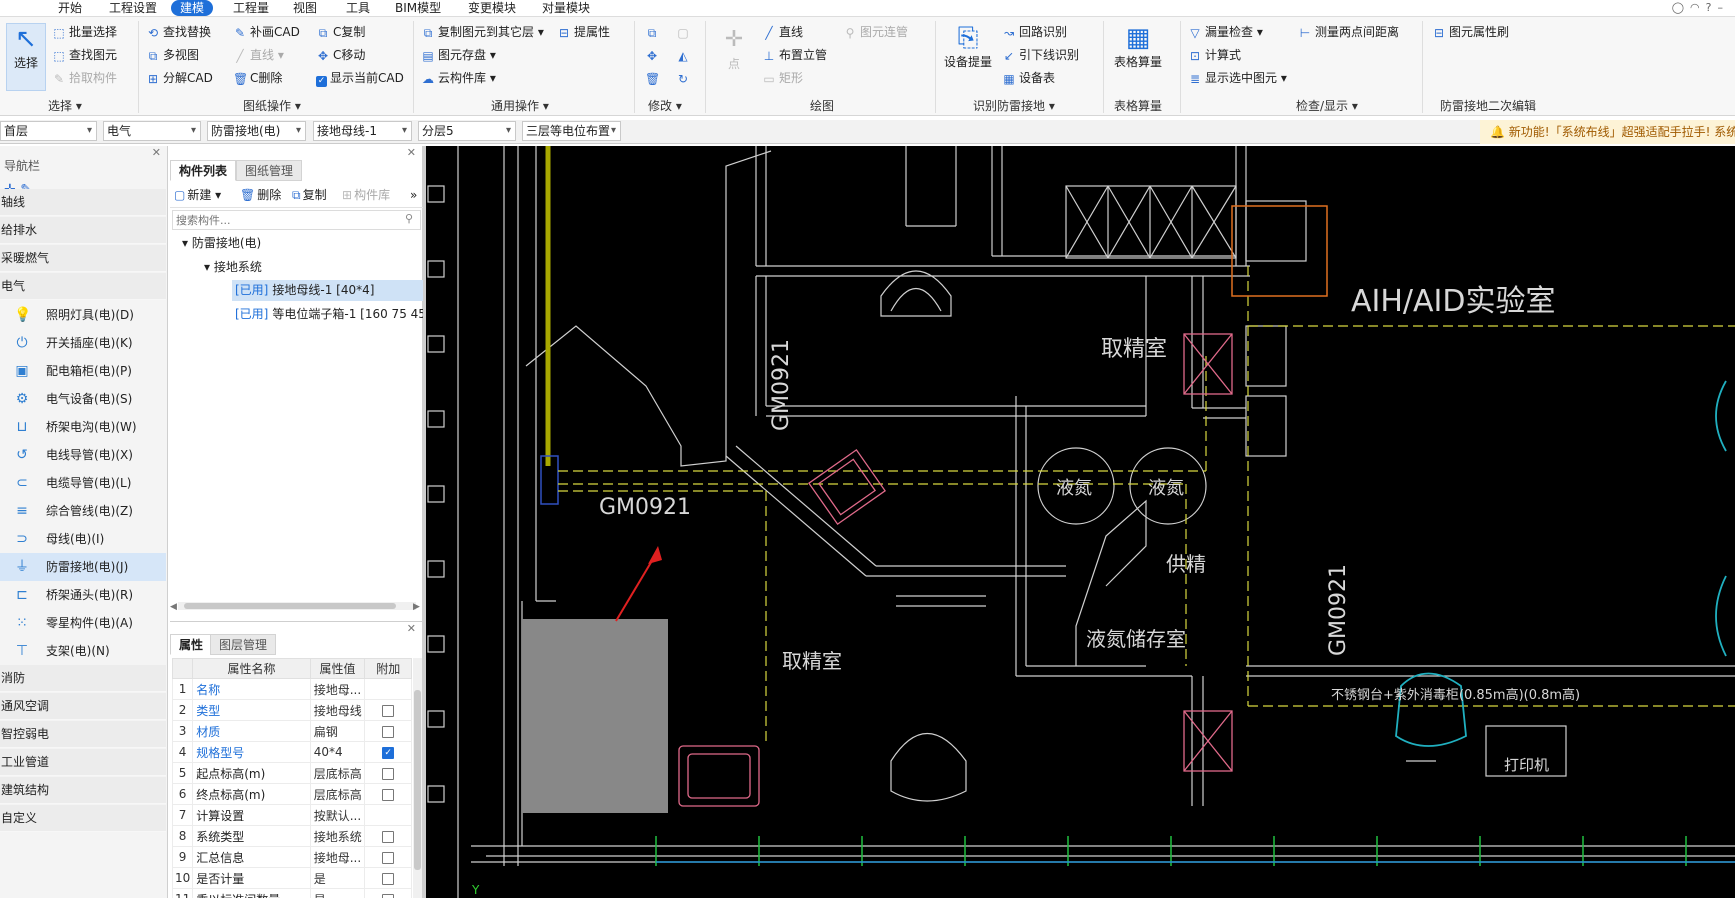 This screenshot has width=1735, height=898. What do you see at coordinates (388, 752) in the screenshot?
I see `attach-checkbox: ✓` at bounding box center [388, 752].